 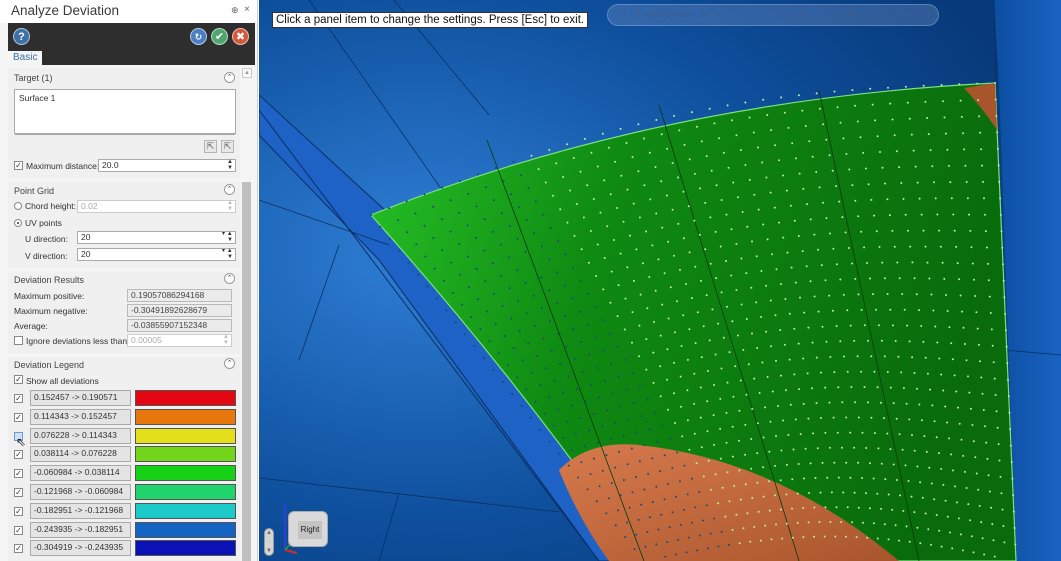 I want to click on ignore-deviations-label: Ignore deviations less than:, so click(x=78, y=341).